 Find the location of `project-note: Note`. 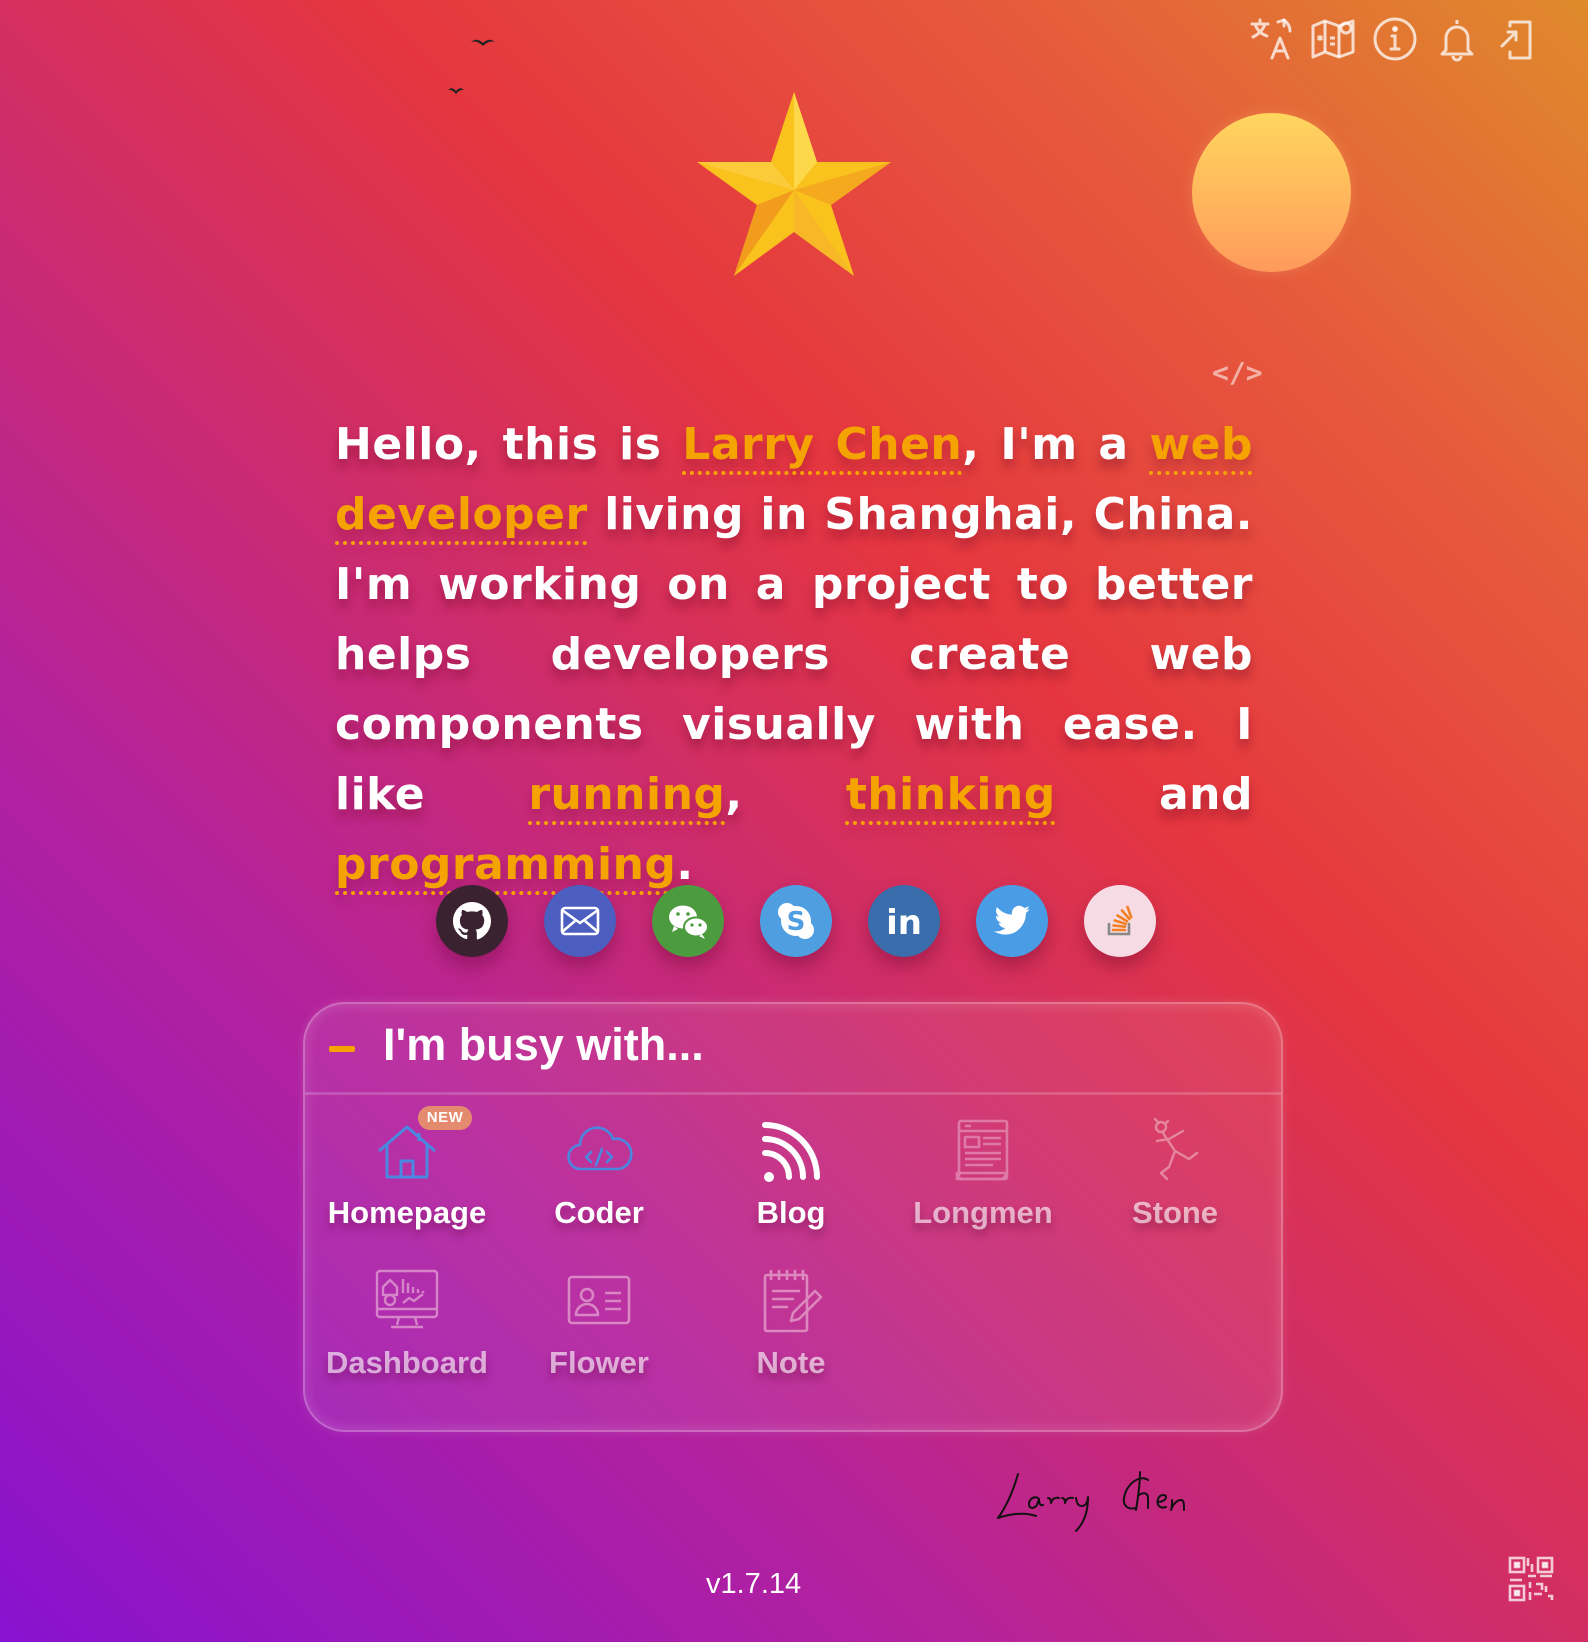

project-note: Note is located at coordinates (791, 1323).